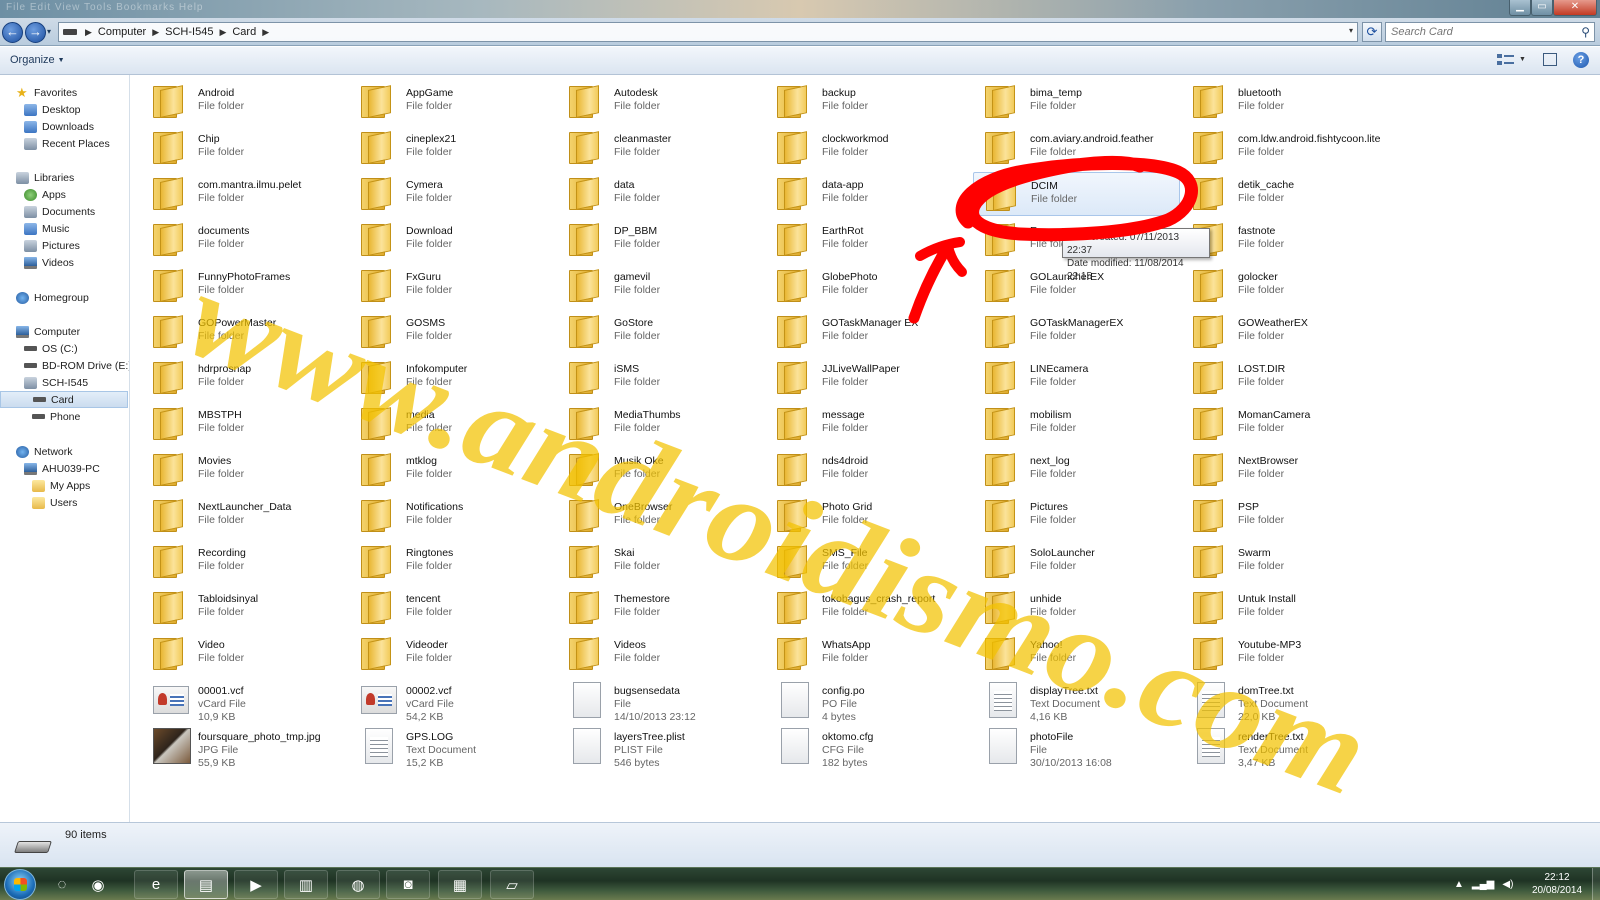  I want to click on folder-item-swarm: Swarm File folder, so click(1284, 562).